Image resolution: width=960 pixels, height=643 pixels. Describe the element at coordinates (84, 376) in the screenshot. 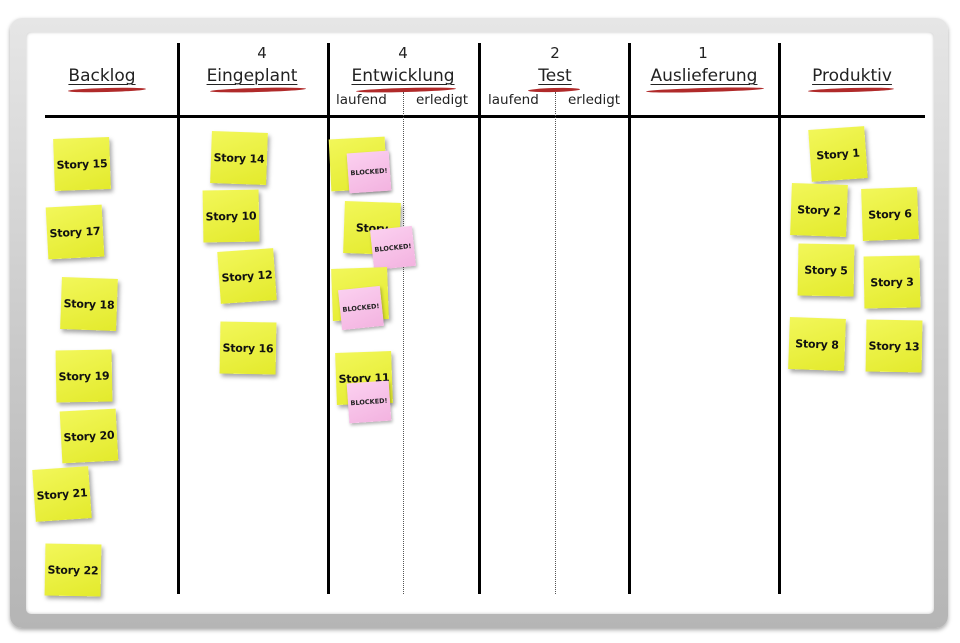

I see `story-card: Story 19` at that location.